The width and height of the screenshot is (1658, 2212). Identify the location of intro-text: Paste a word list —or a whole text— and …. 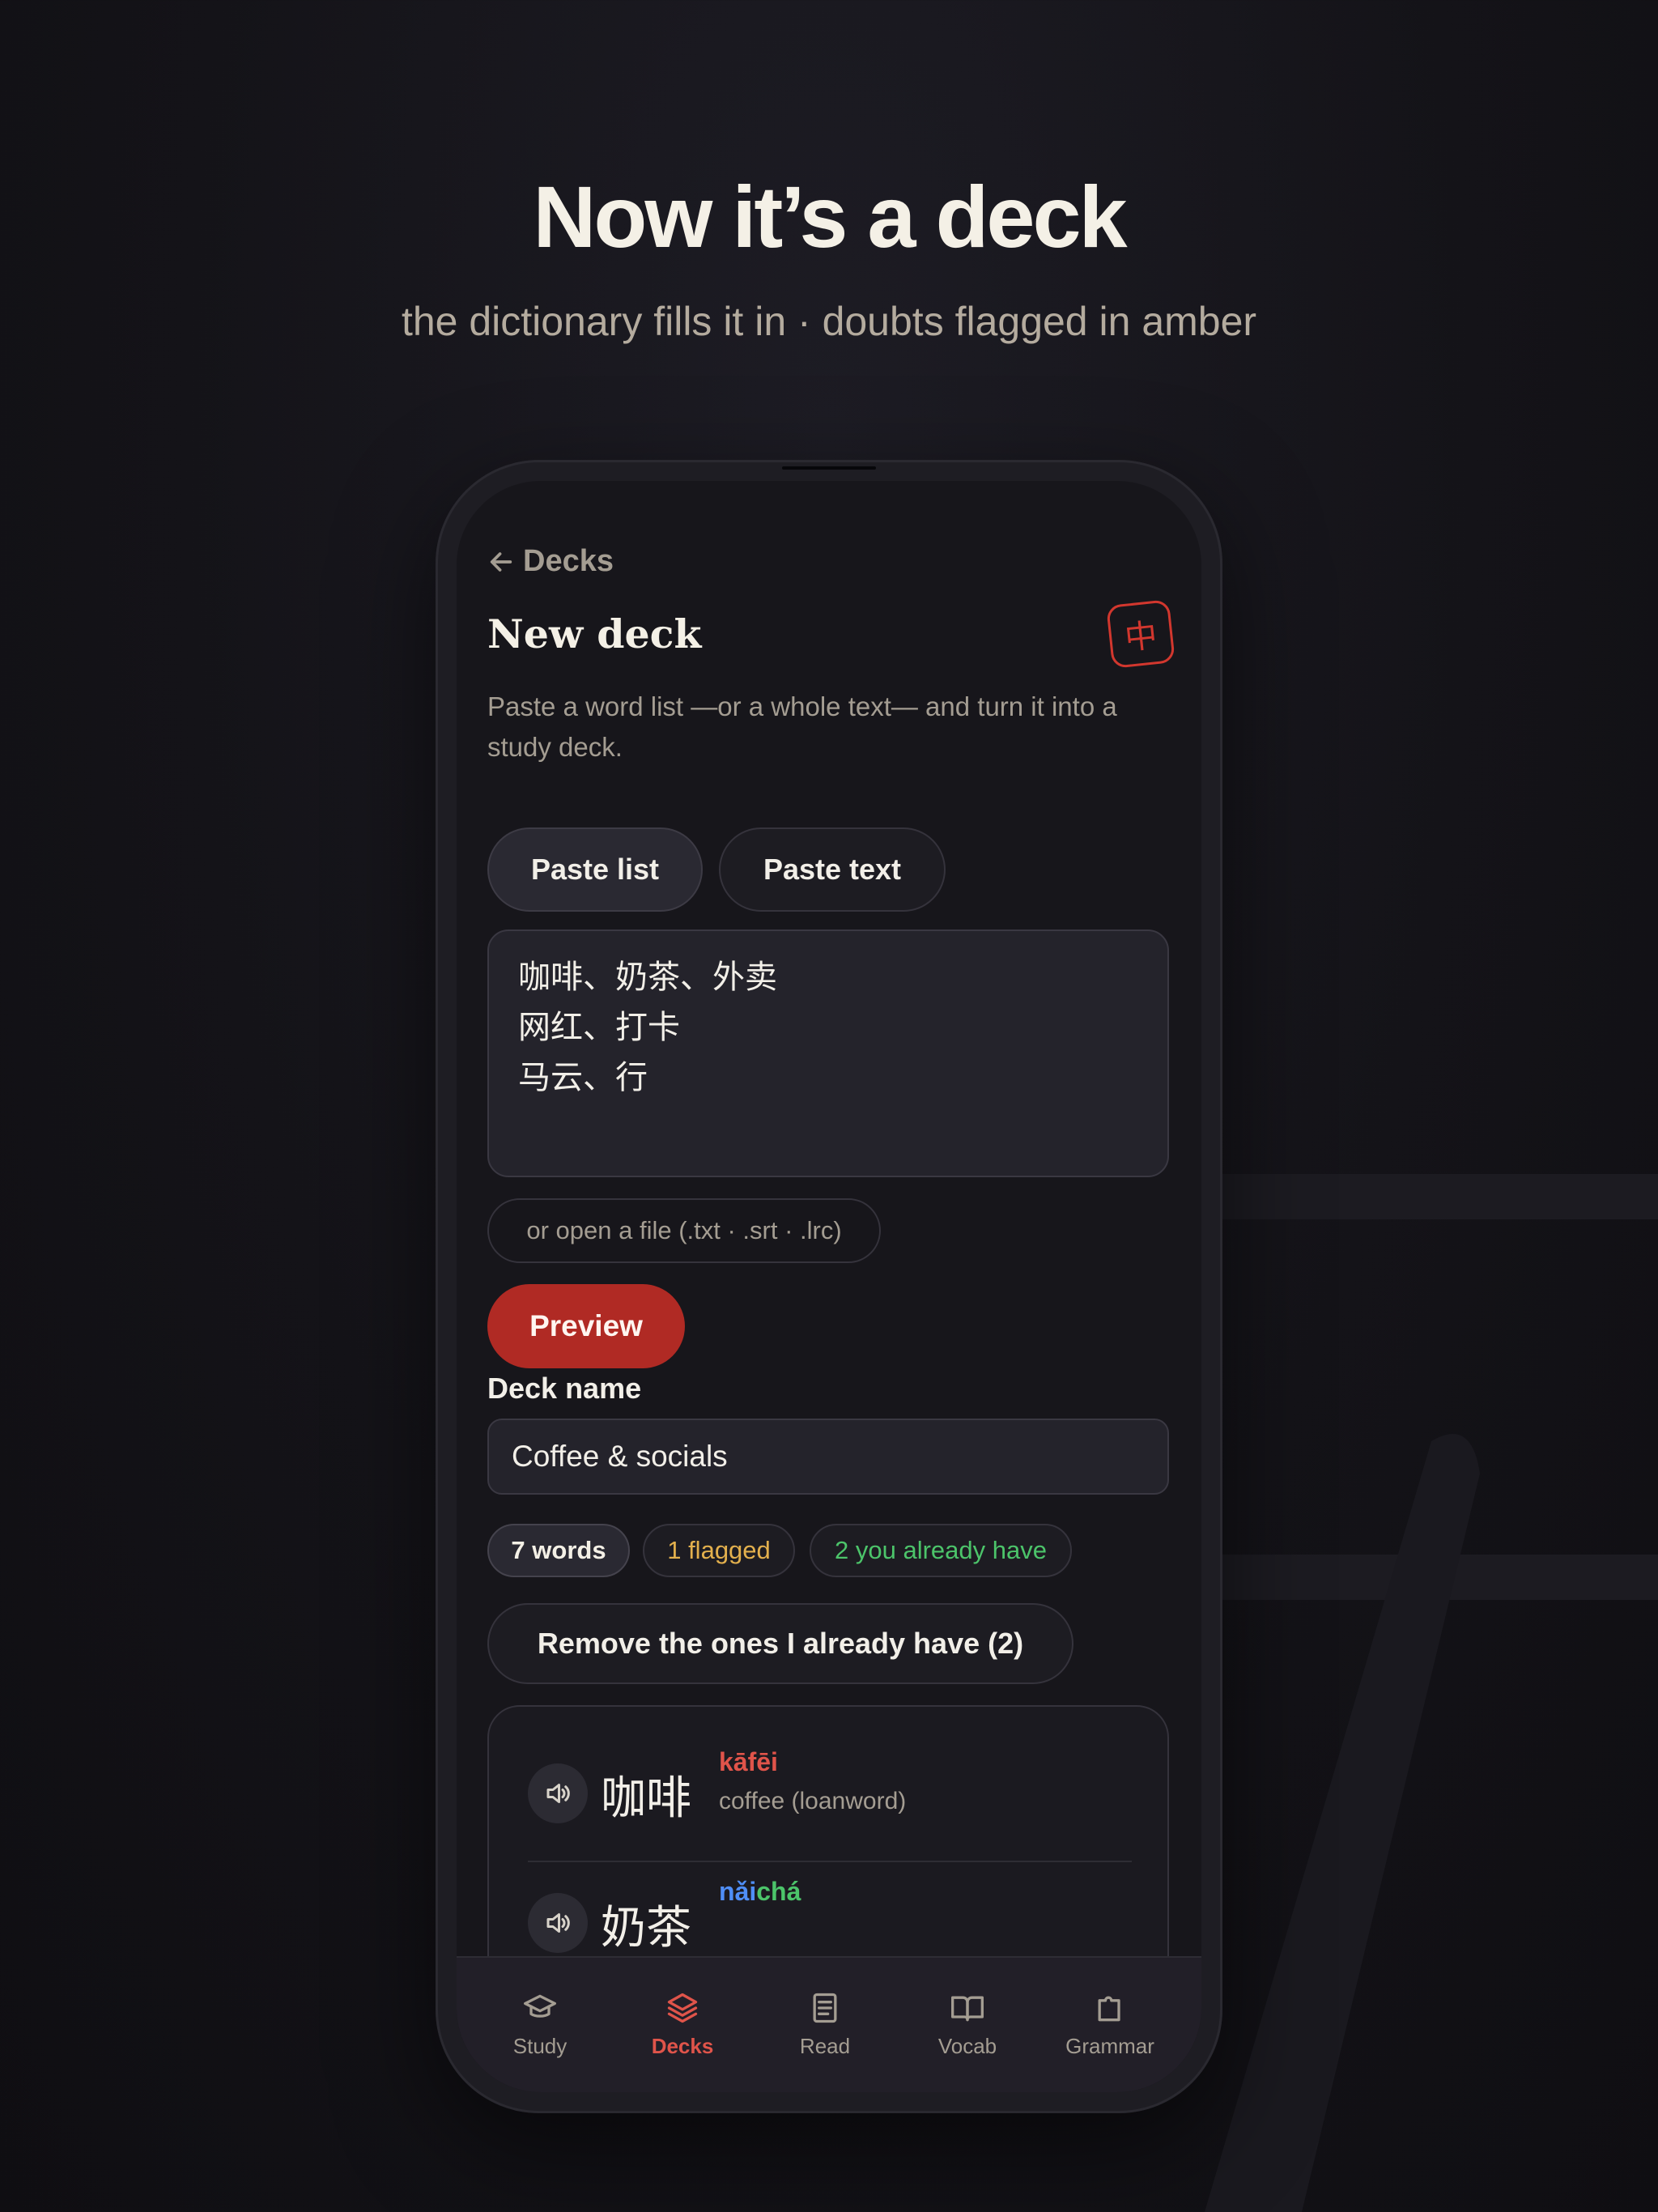
(802, 727).